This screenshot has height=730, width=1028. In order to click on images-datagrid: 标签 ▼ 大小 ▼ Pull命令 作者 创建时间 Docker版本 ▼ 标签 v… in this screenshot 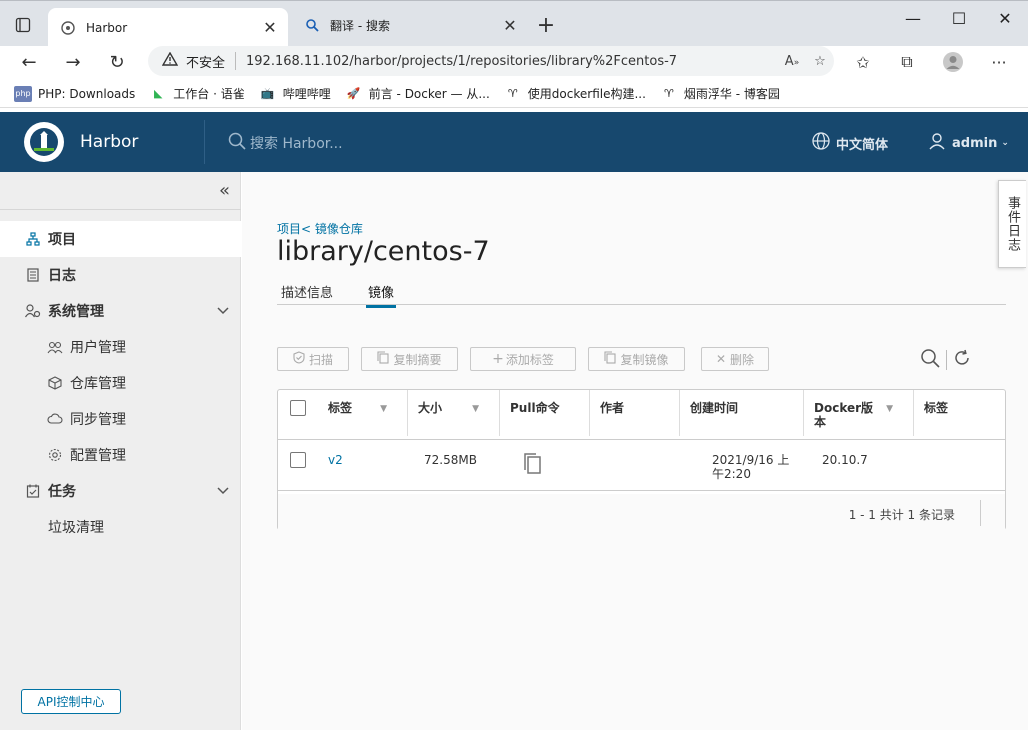, I will do `click(641, 459)`.